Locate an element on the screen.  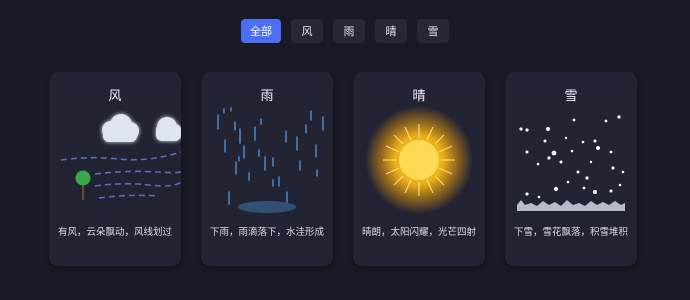
card-description: 有风，云朵飘动，风线划过 is located at coordinates (114, 232).